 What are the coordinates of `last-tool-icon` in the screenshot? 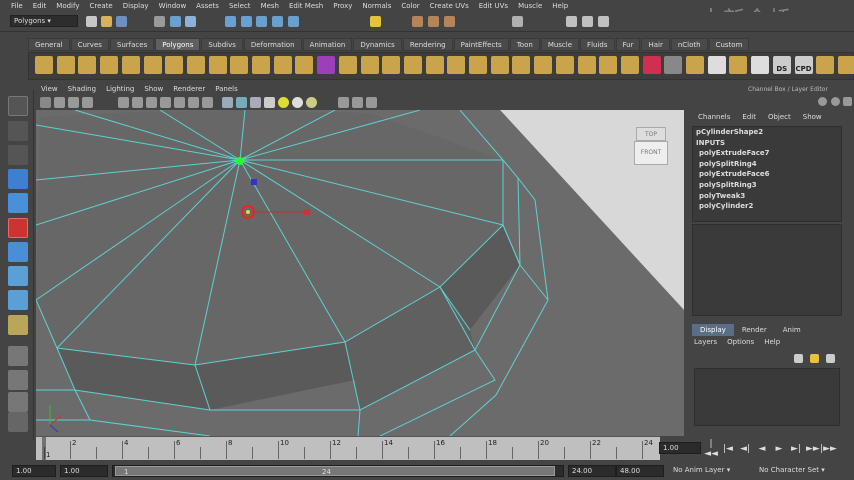 It's located at (18, 276).